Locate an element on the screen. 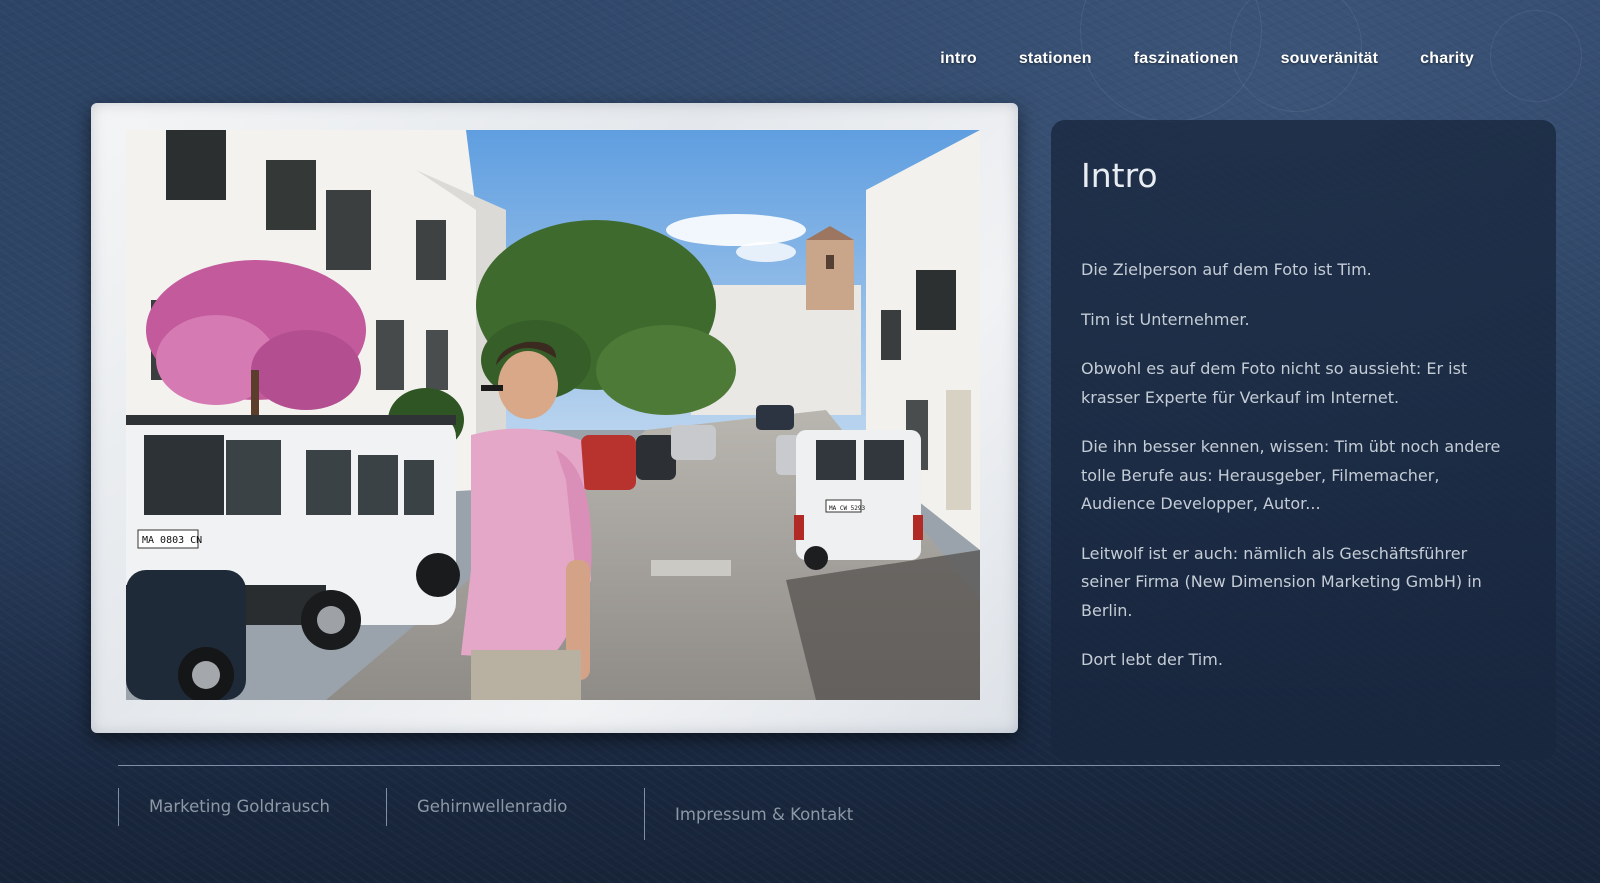 The height and width of the screenshot is (883, 1600). nav-item-intro: intro is located at coordinates (958, 59).